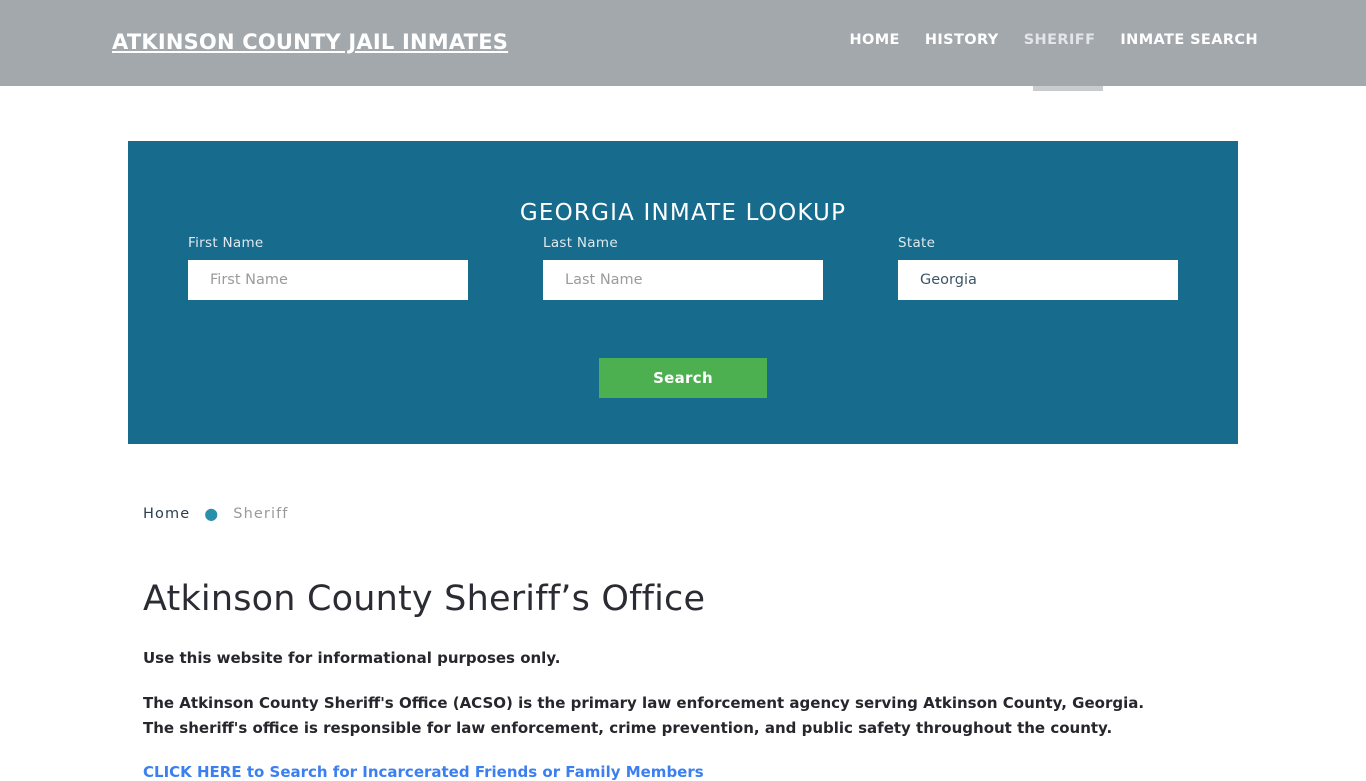  I want to click on last-name-input, so click(683, 280).